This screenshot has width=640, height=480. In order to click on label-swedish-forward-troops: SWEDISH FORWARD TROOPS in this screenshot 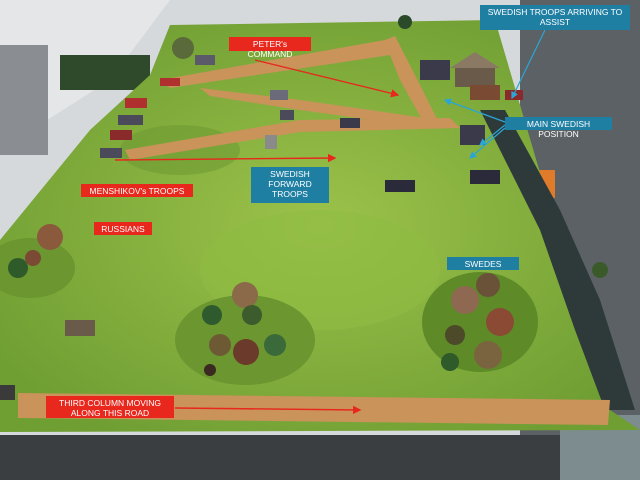, I will do `click(290, 185)`.